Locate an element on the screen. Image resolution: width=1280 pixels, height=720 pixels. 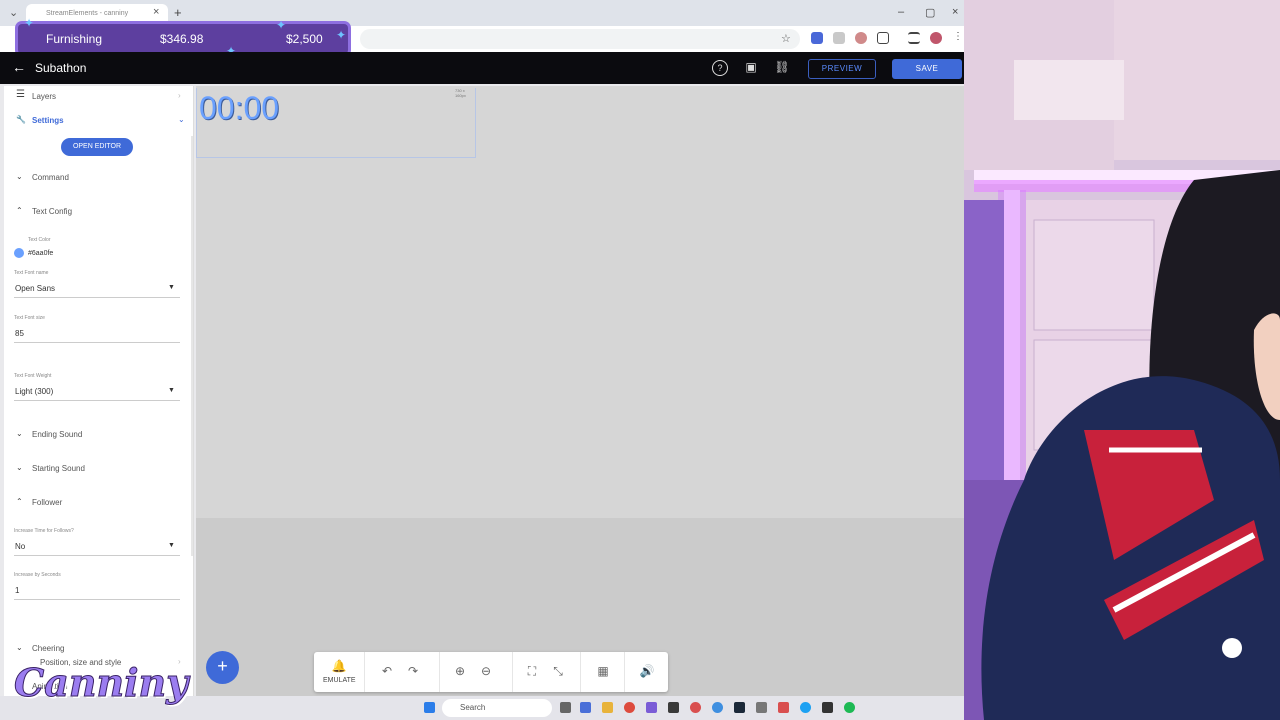
ending-sound-label: Ending Sound is located at coordinates (57, 434).